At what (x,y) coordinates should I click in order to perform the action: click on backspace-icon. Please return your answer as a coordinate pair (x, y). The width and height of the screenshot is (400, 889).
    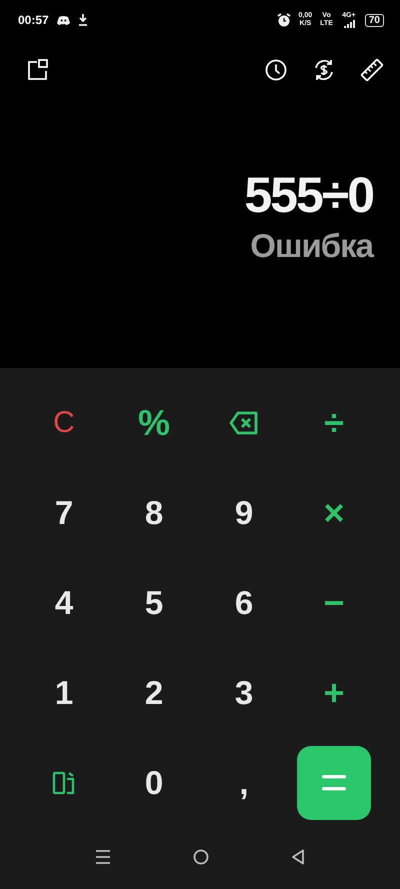
    Looking at the image, I should click on (244, 423).